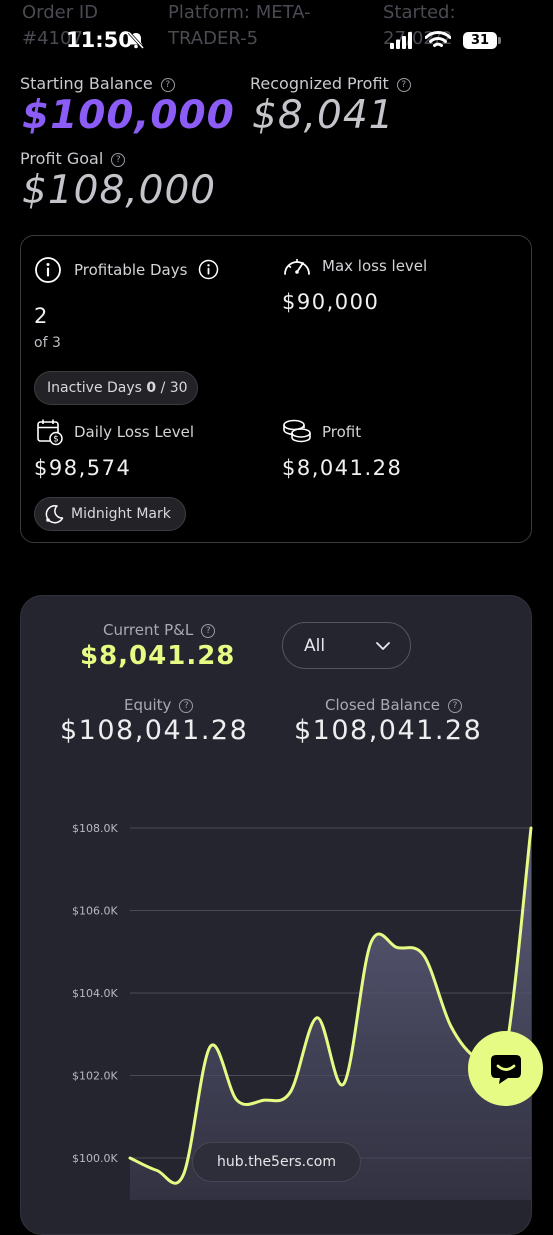 The height and width of the screenshot is (1235, 553). Describe the element at coordinates (323, 115) in the screenshot. I see `recognized-profit-value: $8,041` at that location.